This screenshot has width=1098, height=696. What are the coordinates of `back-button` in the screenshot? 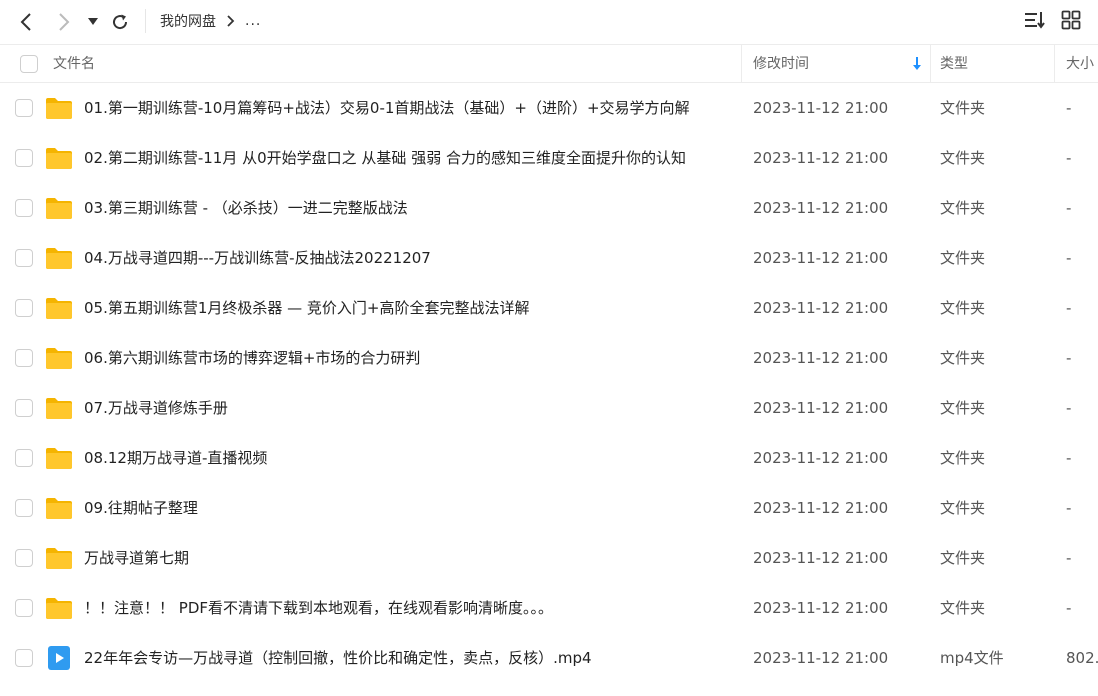 It's located at (26, 22).